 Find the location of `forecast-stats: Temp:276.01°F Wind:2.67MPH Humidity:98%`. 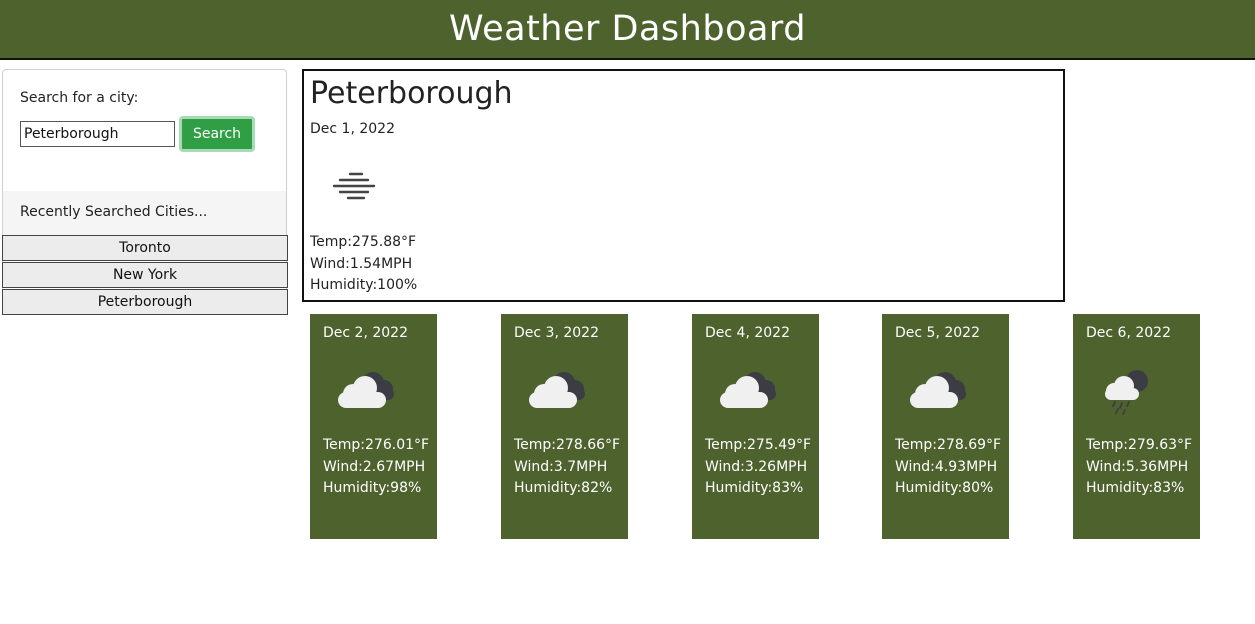

forecast-stats: Temp:276.01°F Wind:2.67MPH Humidity:98% is located at coordinates (376, 467).